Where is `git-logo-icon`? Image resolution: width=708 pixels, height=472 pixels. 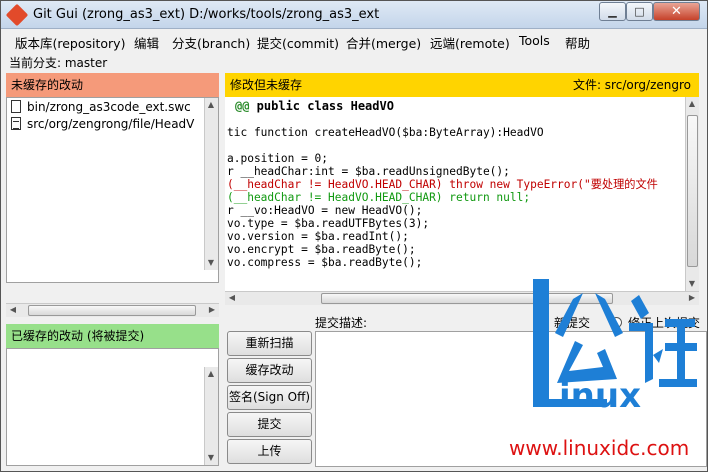
git-logo-icon is located at coordinates (17, 15).